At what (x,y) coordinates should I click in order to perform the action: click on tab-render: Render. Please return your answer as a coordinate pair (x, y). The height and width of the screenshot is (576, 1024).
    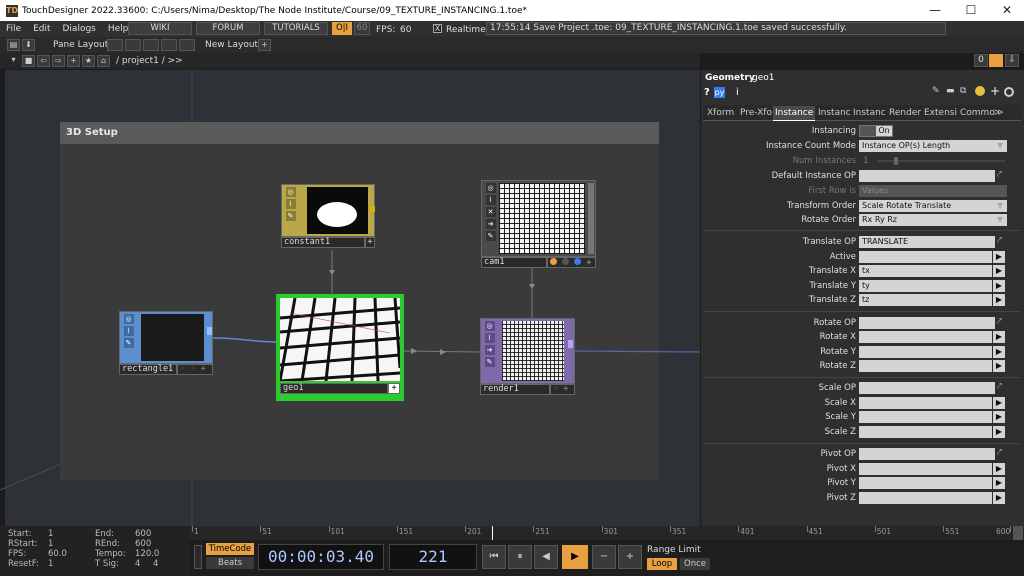
    Looking at the image, I should click on (905, 113).